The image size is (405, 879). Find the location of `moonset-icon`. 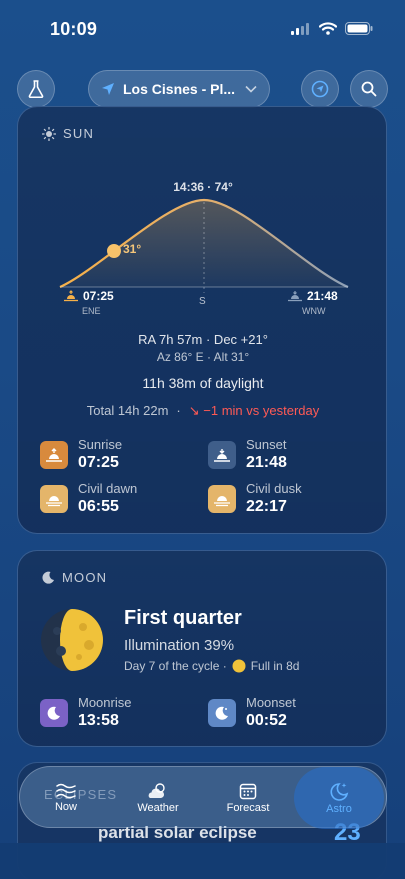

moonset-icon is located at coordinates (222, 712).